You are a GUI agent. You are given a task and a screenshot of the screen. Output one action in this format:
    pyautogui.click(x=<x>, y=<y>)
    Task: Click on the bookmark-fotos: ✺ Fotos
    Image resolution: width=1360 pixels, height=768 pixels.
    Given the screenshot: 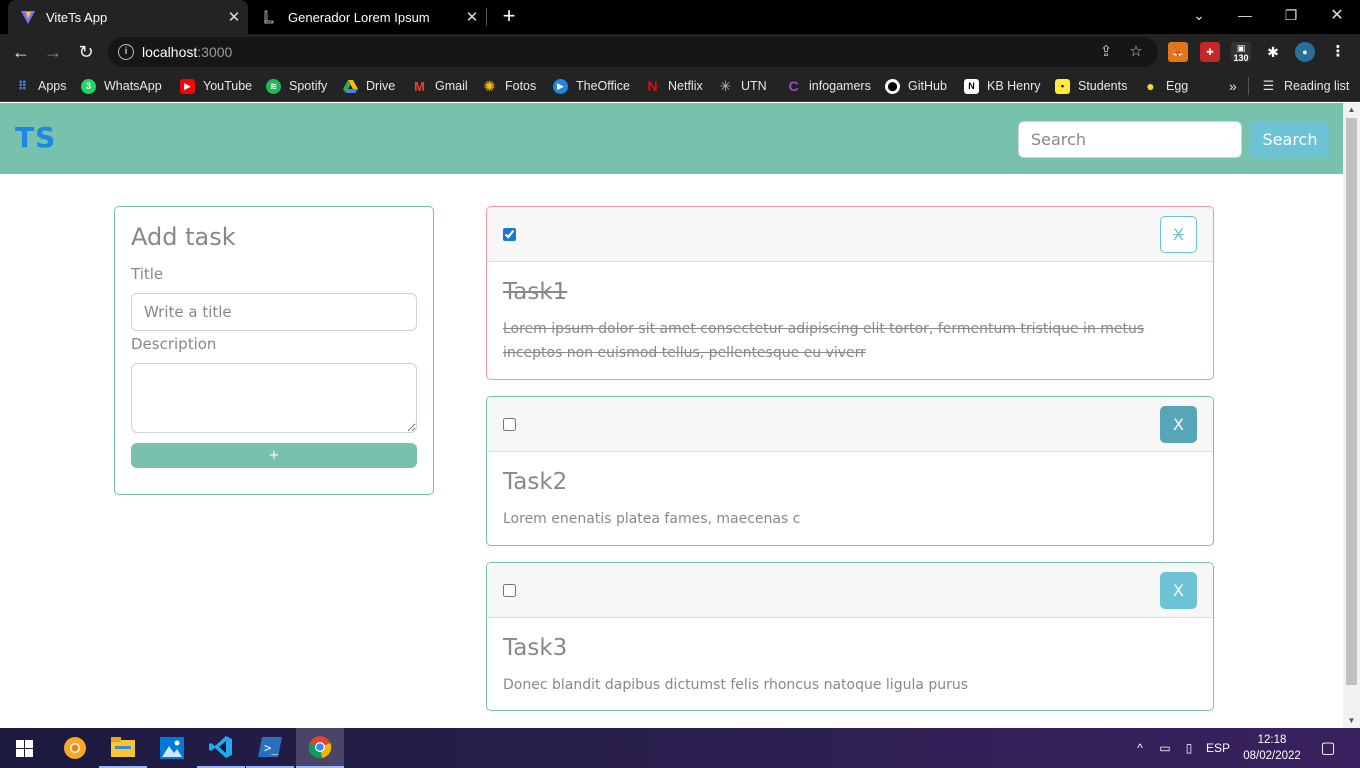 What is the action you would take?
    pyautogui.click(x=509, y=86)
    